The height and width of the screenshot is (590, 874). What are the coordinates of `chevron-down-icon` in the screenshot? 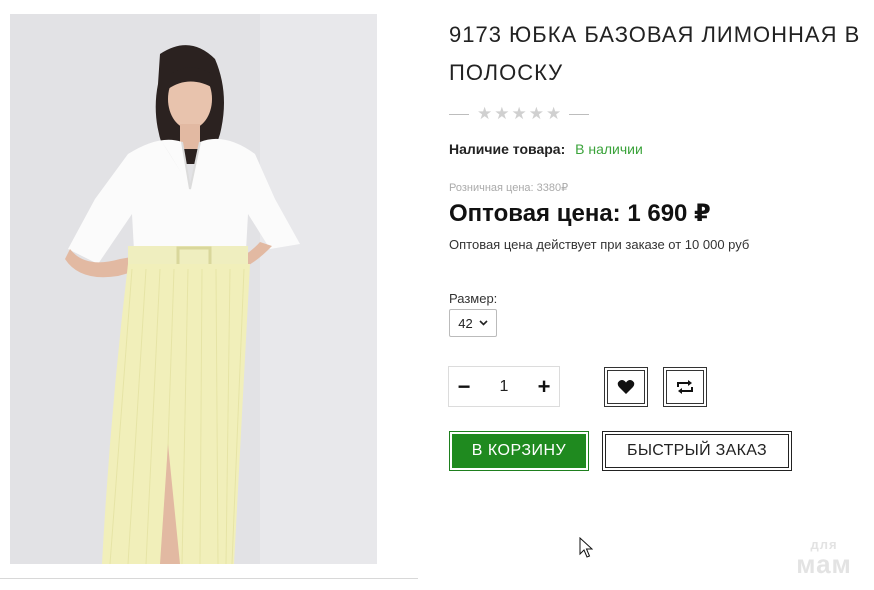 It's located at (483, 323).